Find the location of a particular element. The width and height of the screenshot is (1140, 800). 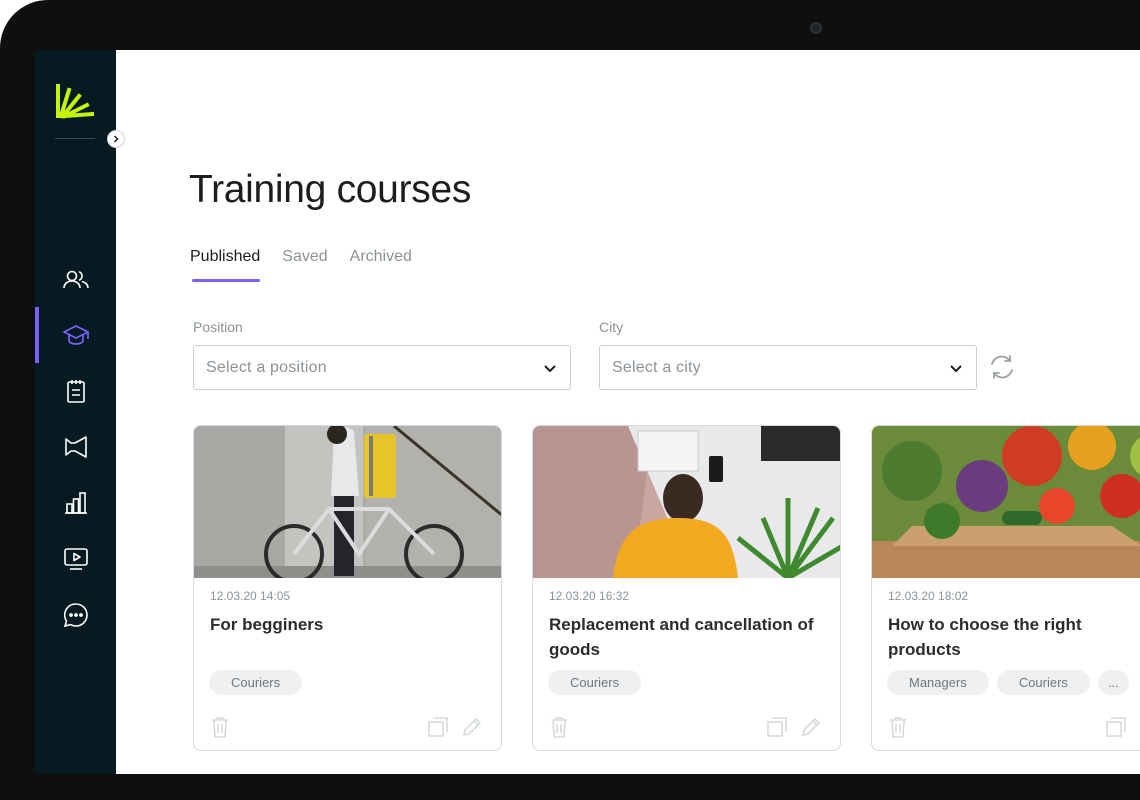

sidebar-item-tasks is located at coordinates (75, 391).